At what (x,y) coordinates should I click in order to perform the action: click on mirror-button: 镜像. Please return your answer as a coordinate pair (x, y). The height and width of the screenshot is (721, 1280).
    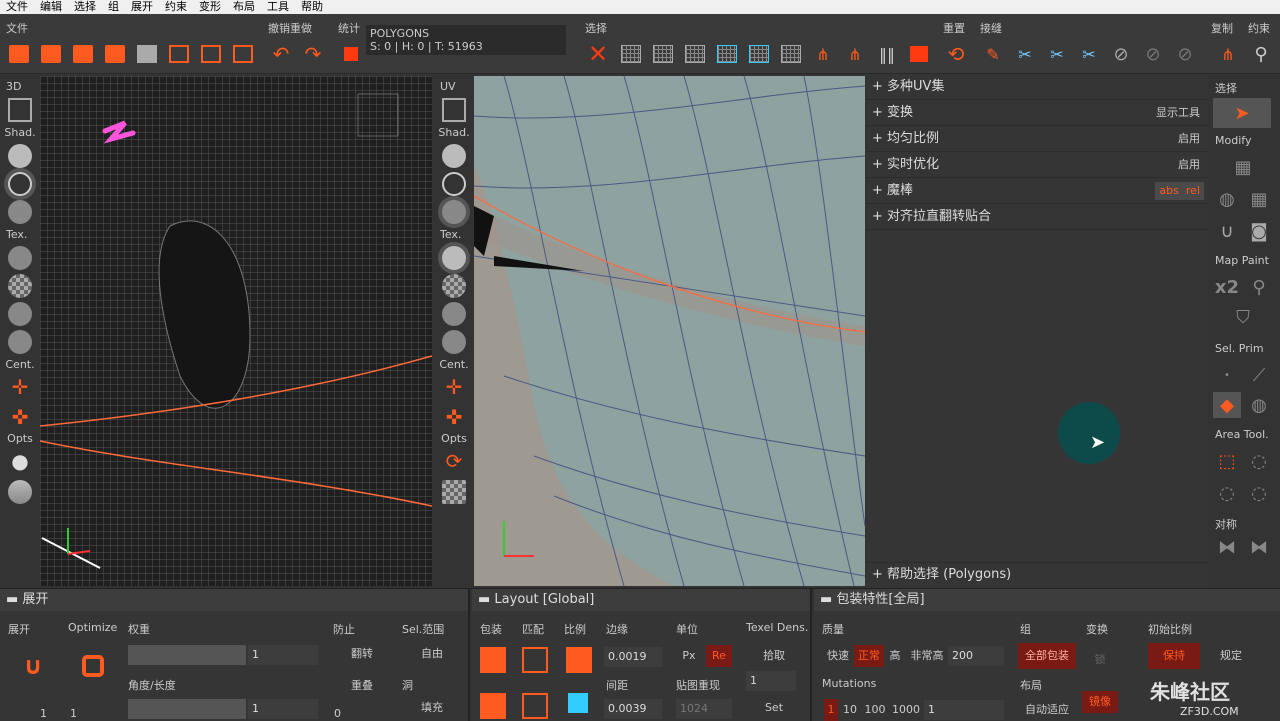
    Looking at the image, I should click on (1100, 702).